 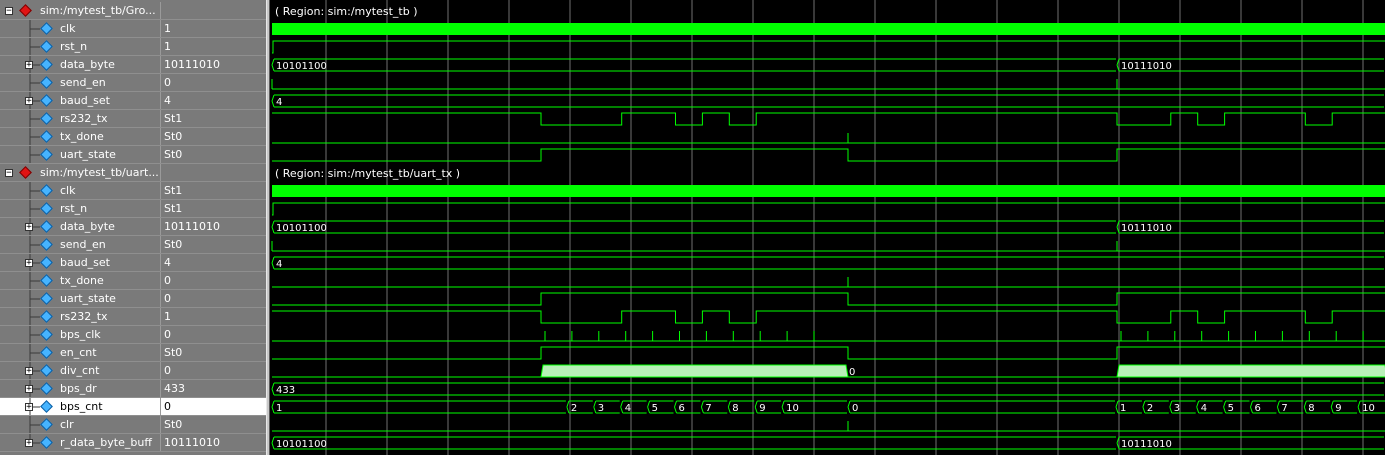 I want to click on bus-value-r-data-byte-buff: 10111010, so click(x=1146, y=444).